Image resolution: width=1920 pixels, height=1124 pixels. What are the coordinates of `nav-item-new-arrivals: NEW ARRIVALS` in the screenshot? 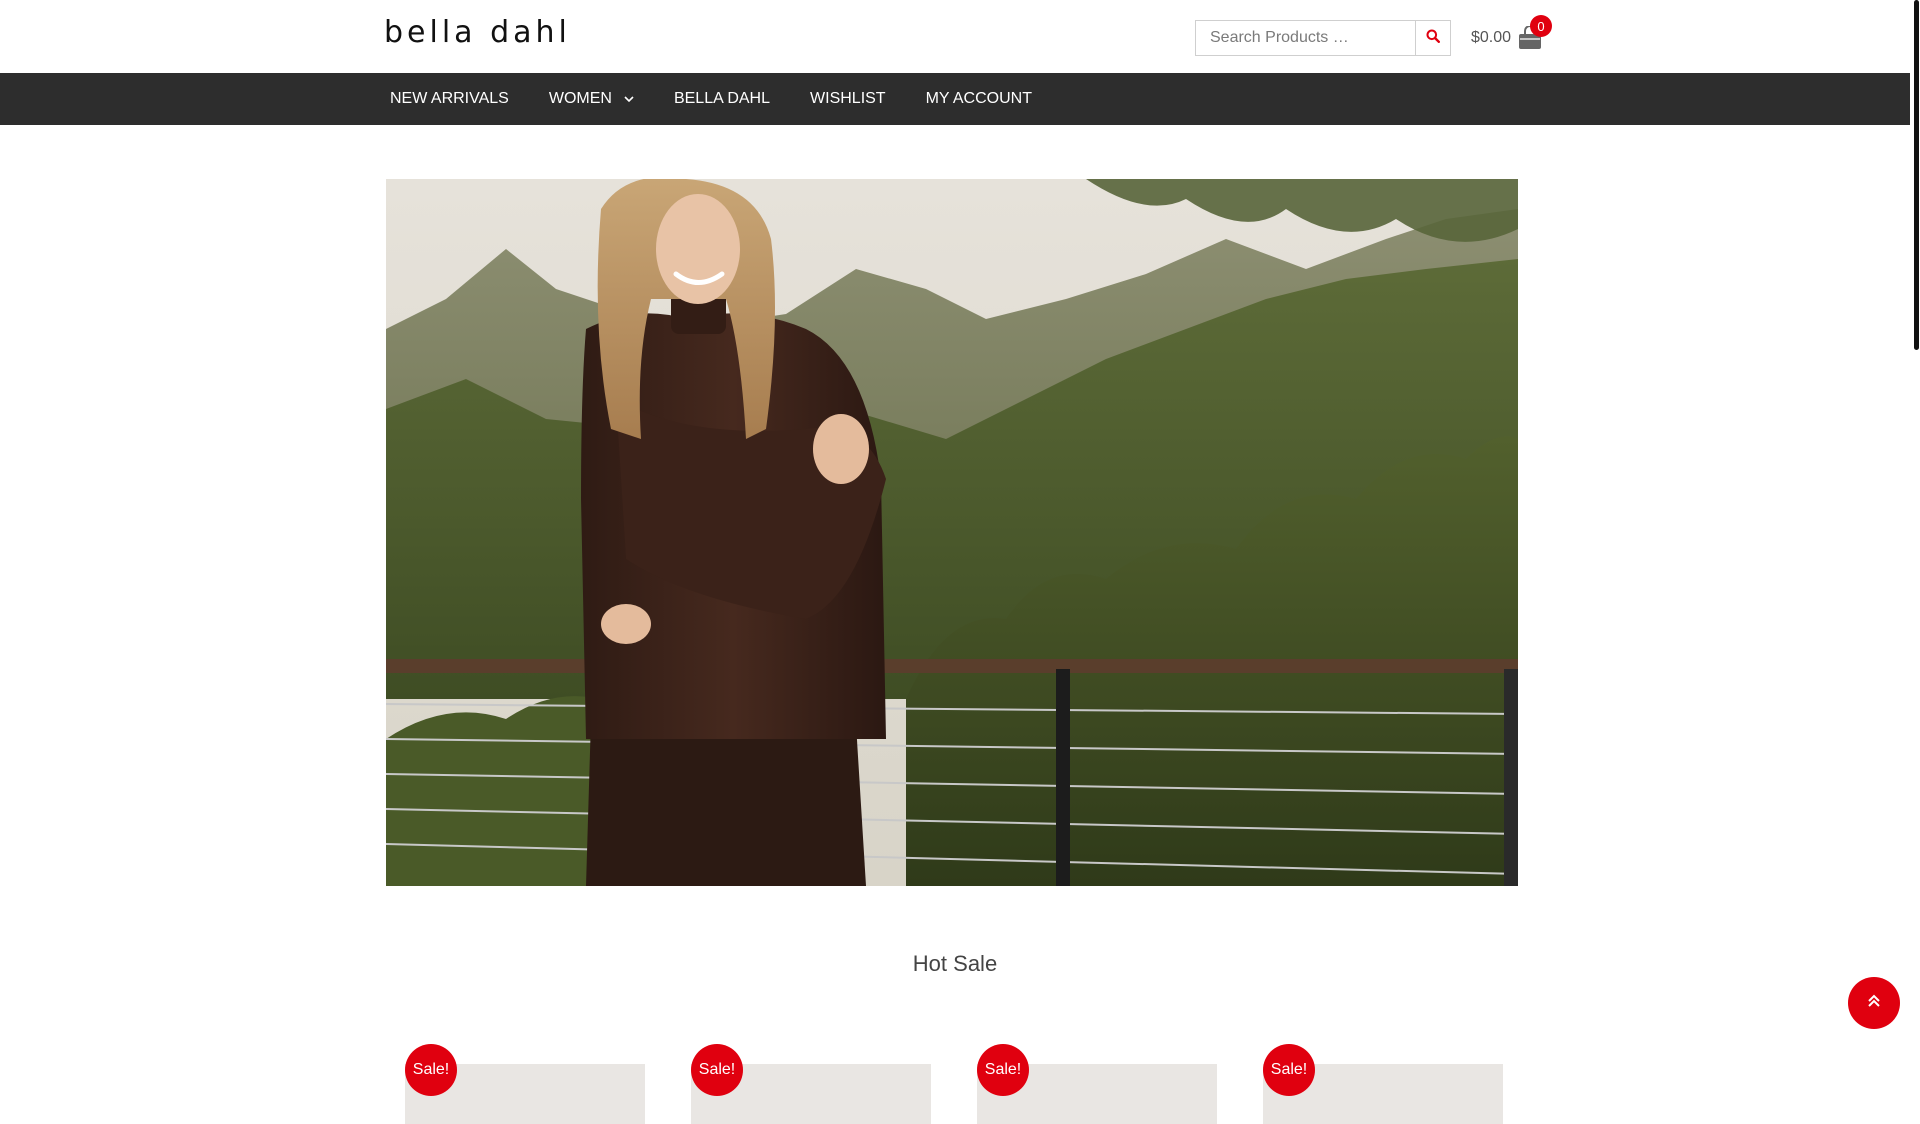 It's located at (449, 99).